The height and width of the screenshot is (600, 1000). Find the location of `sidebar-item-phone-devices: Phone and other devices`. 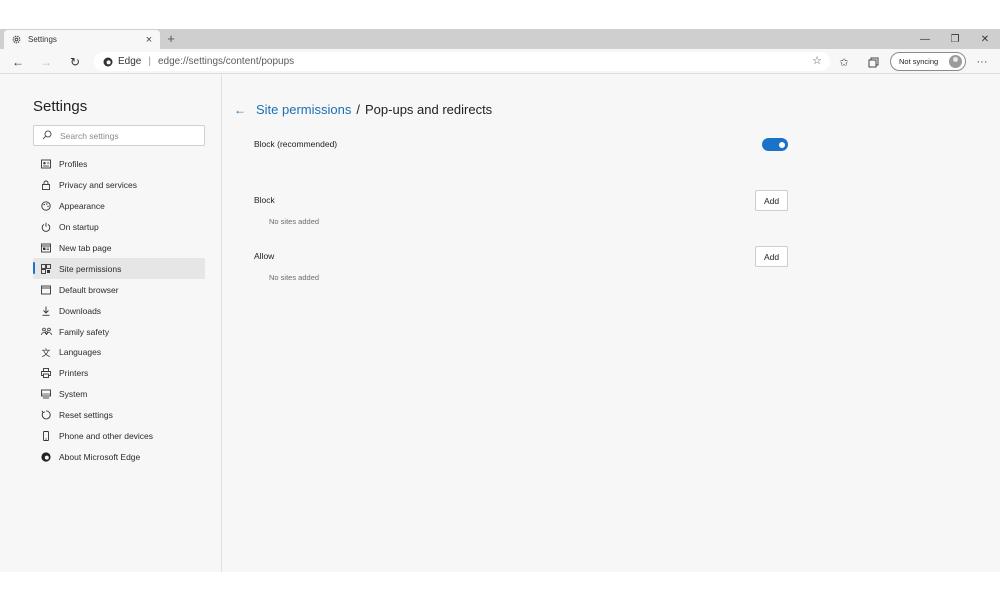

sidebar-item-phone-devices: Phone and other devices is located at coordinates (119, 436).